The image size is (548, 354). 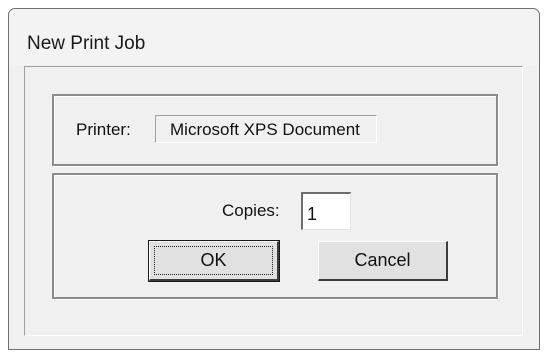 I want to click on ok-button-label: OK, so click(x=213, y=260).